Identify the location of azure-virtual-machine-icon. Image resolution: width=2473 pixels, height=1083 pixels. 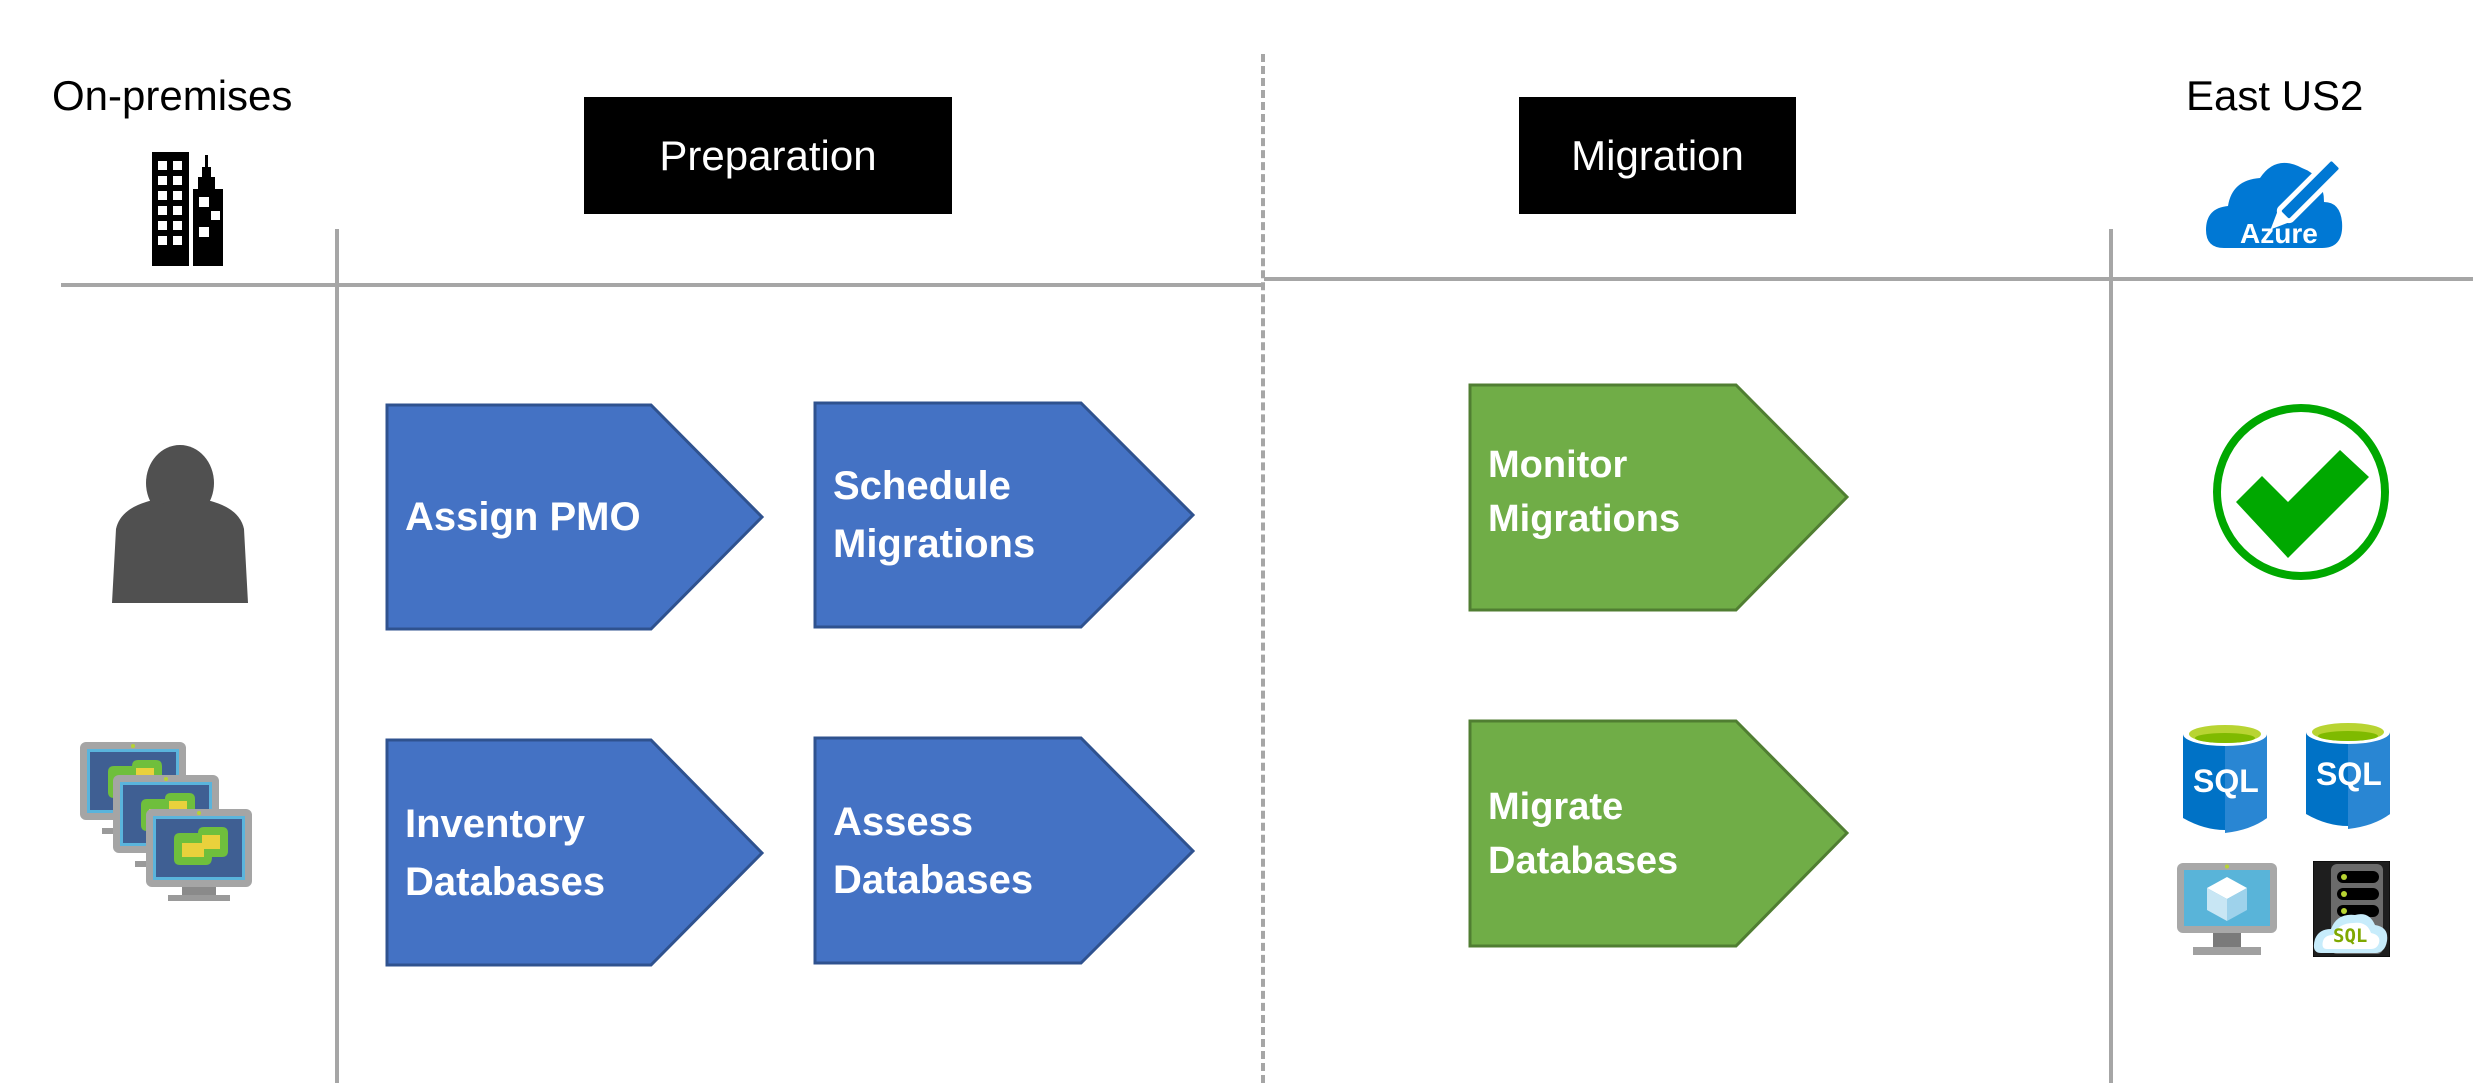
(2227, 910).